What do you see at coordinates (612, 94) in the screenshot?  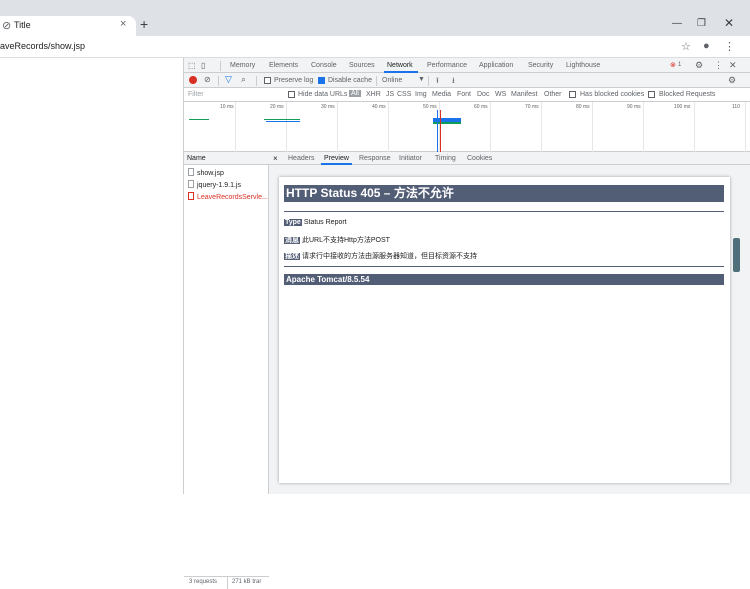 I see `has-blocked-cookies-label: Has blocked cookies` at bounding box center [612, 94].